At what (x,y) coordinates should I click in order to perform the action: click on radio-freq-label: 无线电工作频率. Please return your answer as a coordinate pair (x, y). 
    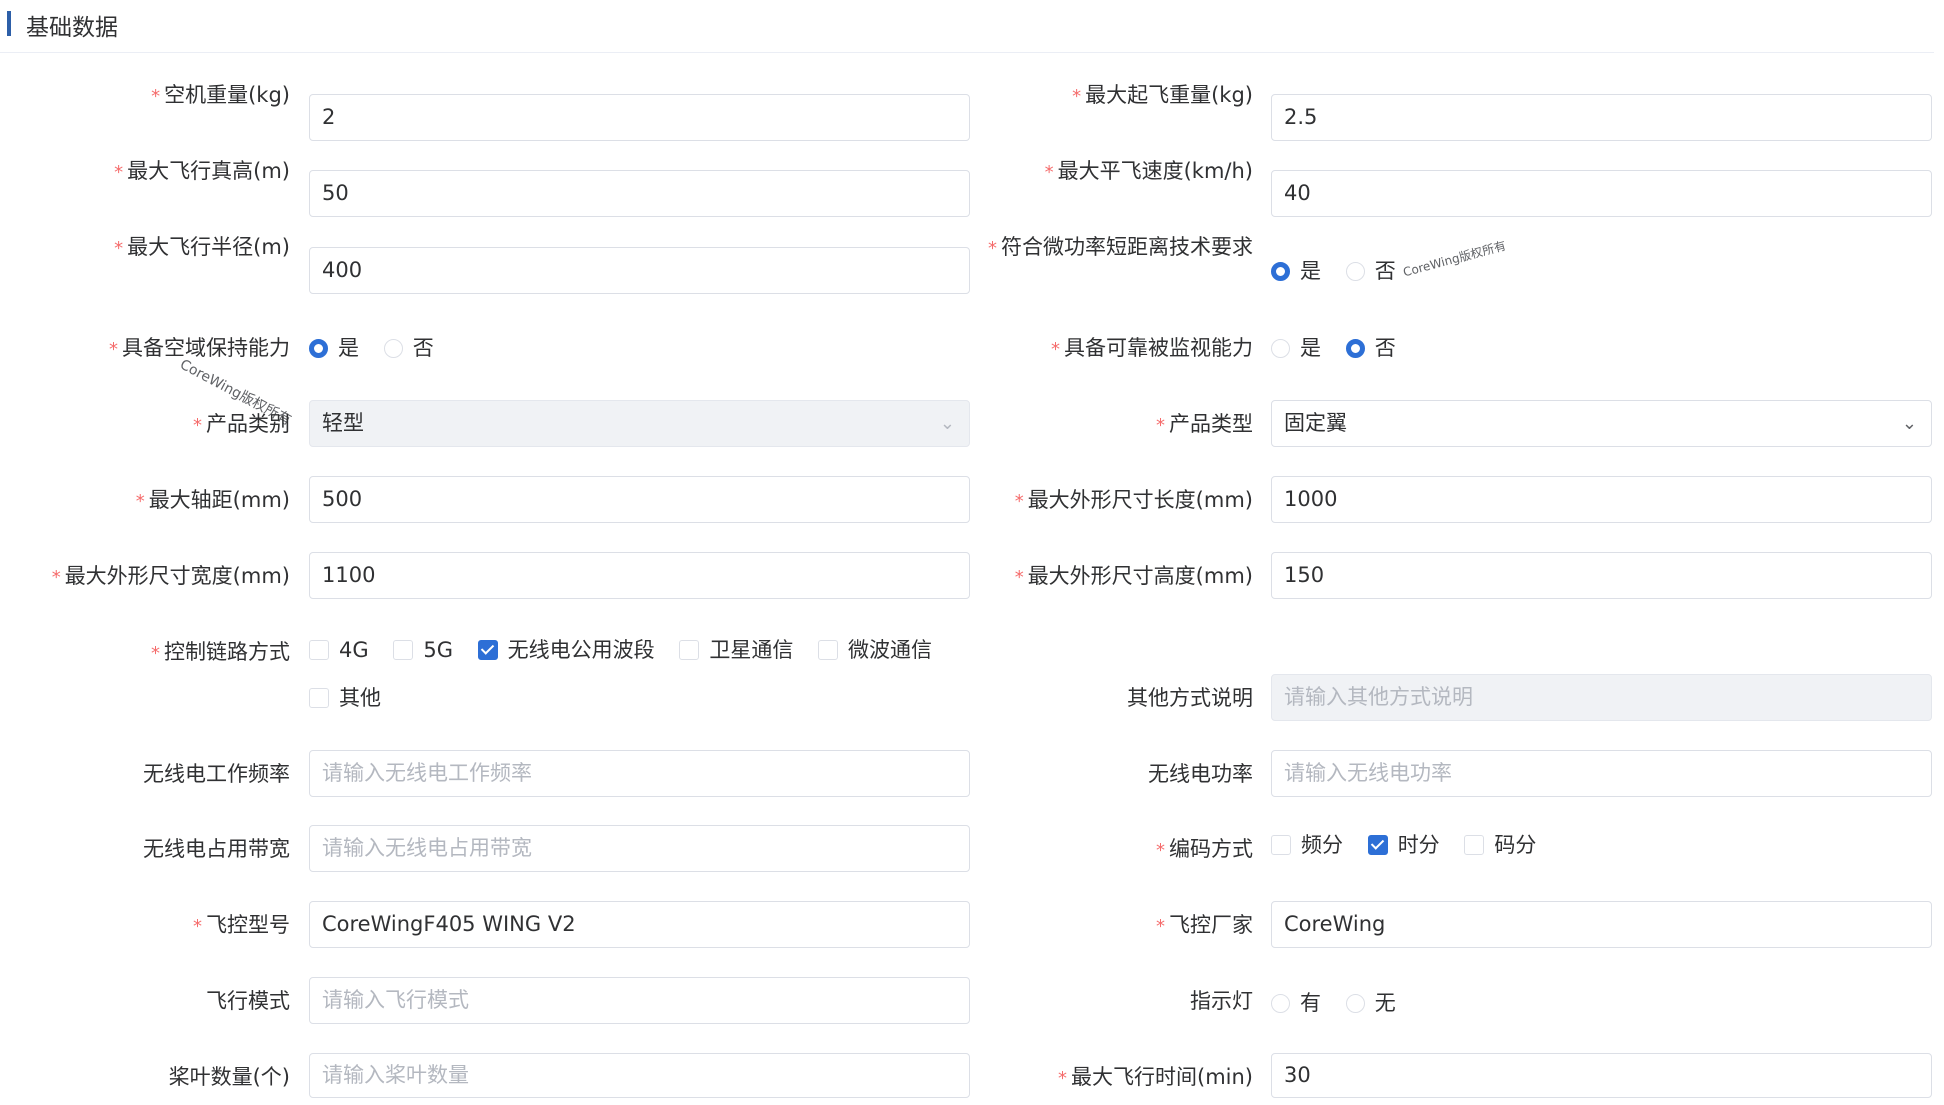
    Looking at the image, I should click on (216, 774).